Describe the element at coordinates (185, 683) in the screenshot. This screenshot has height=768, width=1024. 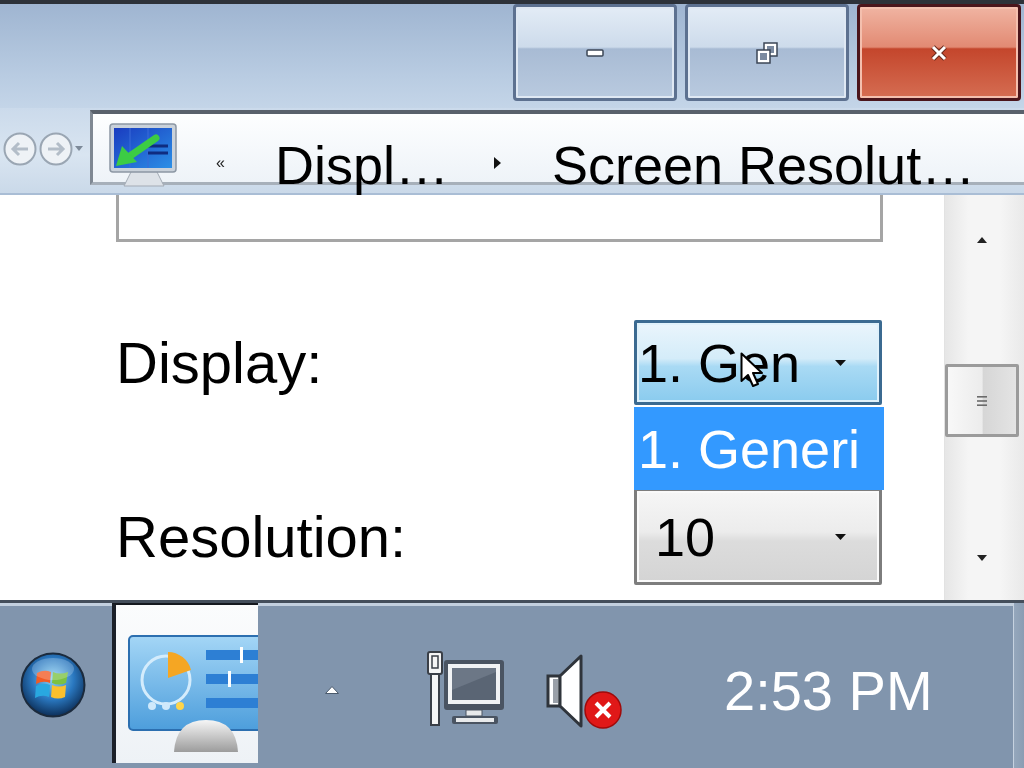
I see `taskbar-app-button` at that location.